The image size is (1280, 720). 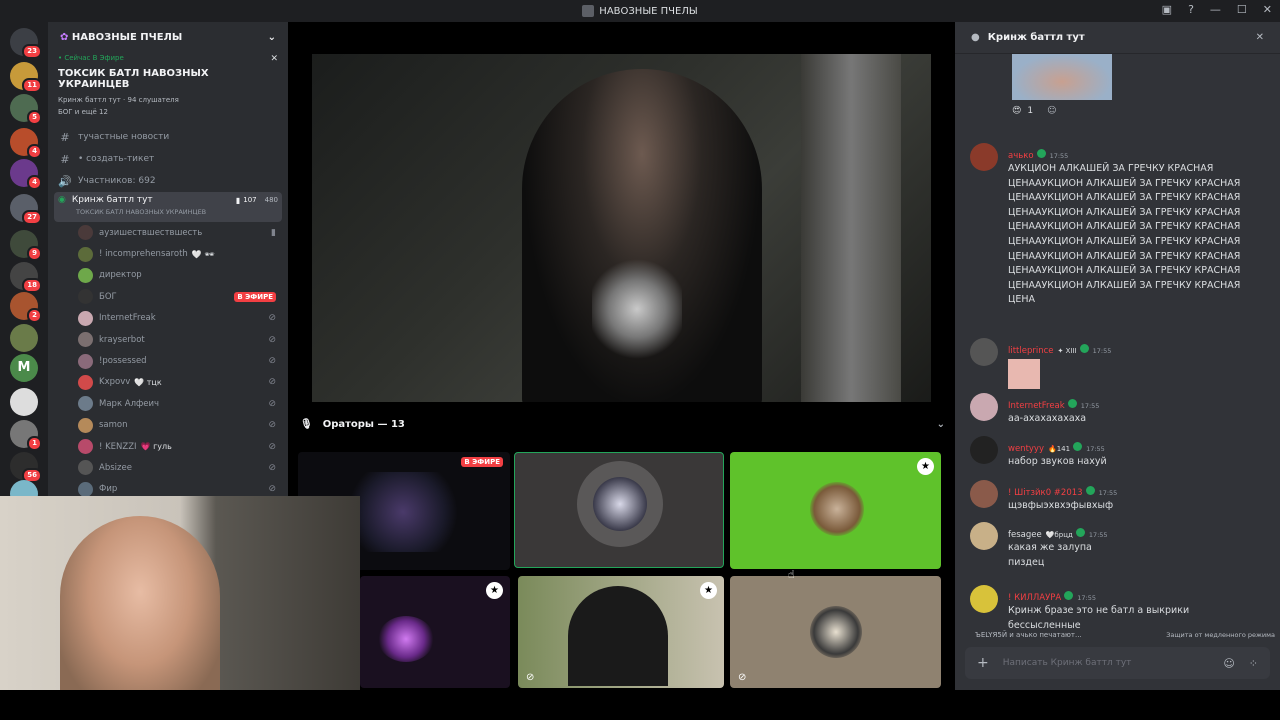 What do you see at coordinates (26, 43) in the screenshot?
I see `discord-home-icon: 23` at bounding box center [26, 43].